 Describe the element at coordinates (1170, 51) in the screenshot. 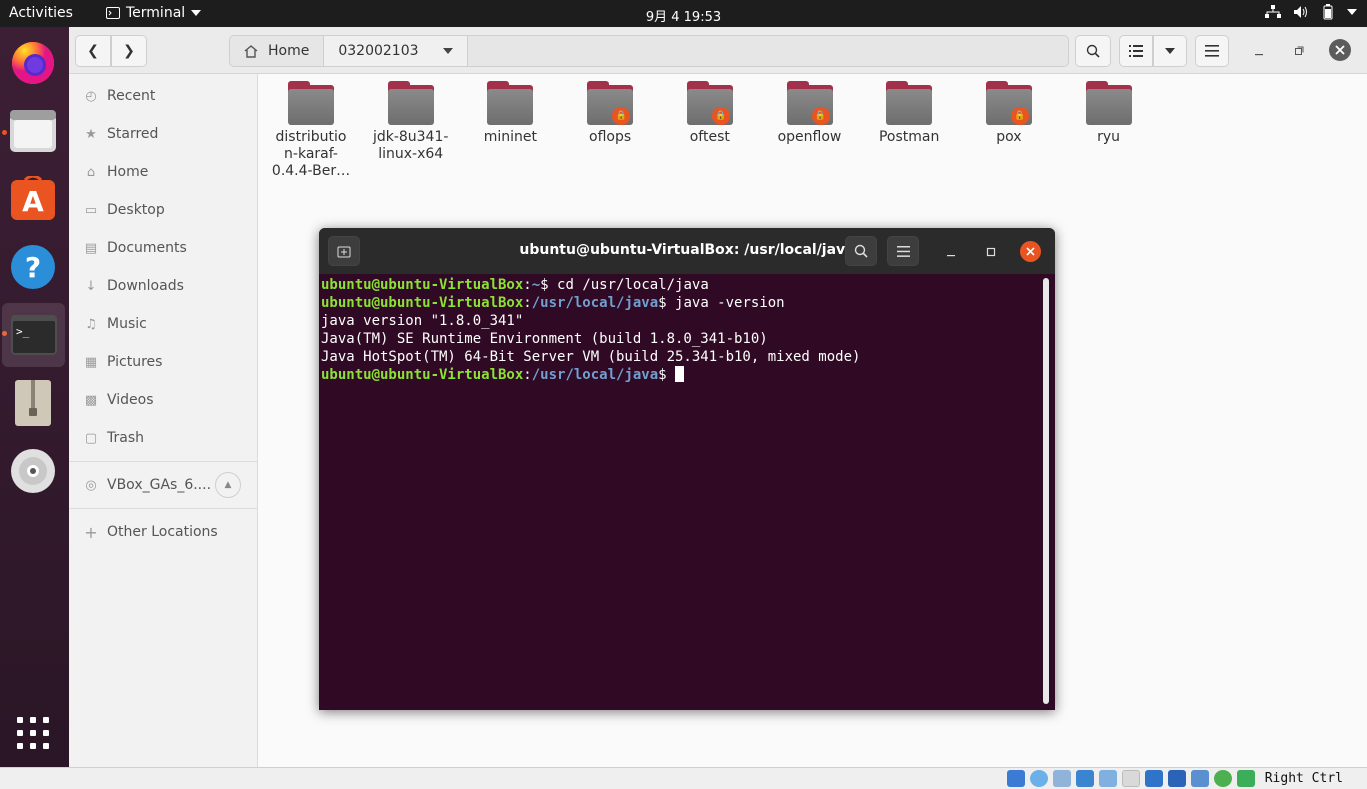

I see `view-options-button` at that location.